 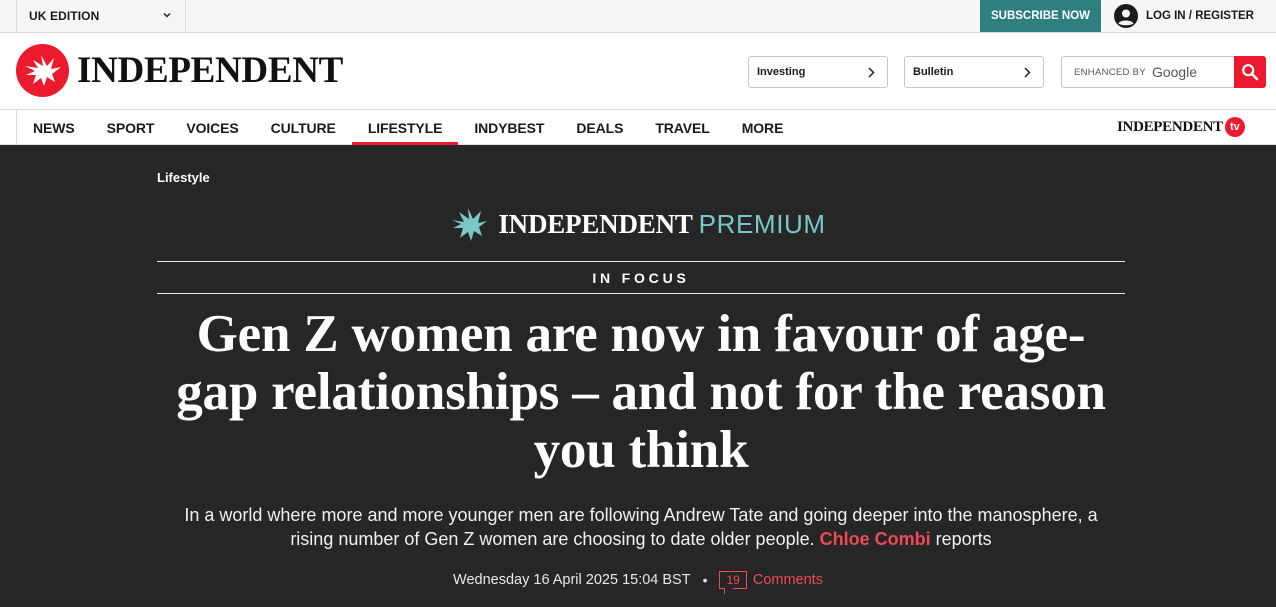 I want to click on premium-wordmark: INDEPENDENT, so click(x=595, y=223).